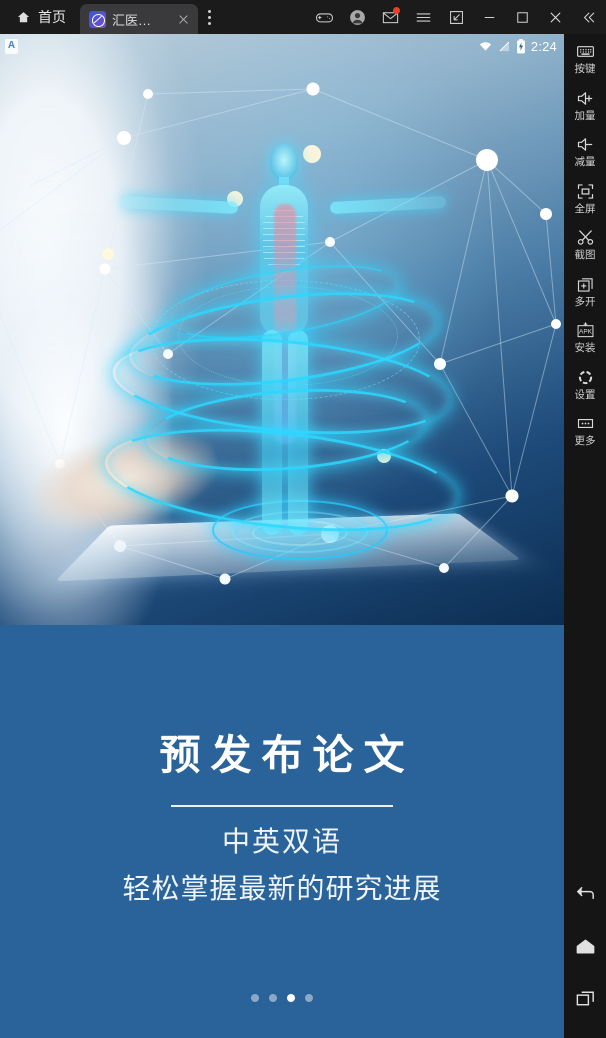  What do you see at coordinates (282, 806) in the screenshot?
I see `title-divider` at bounding box center [282, 806].